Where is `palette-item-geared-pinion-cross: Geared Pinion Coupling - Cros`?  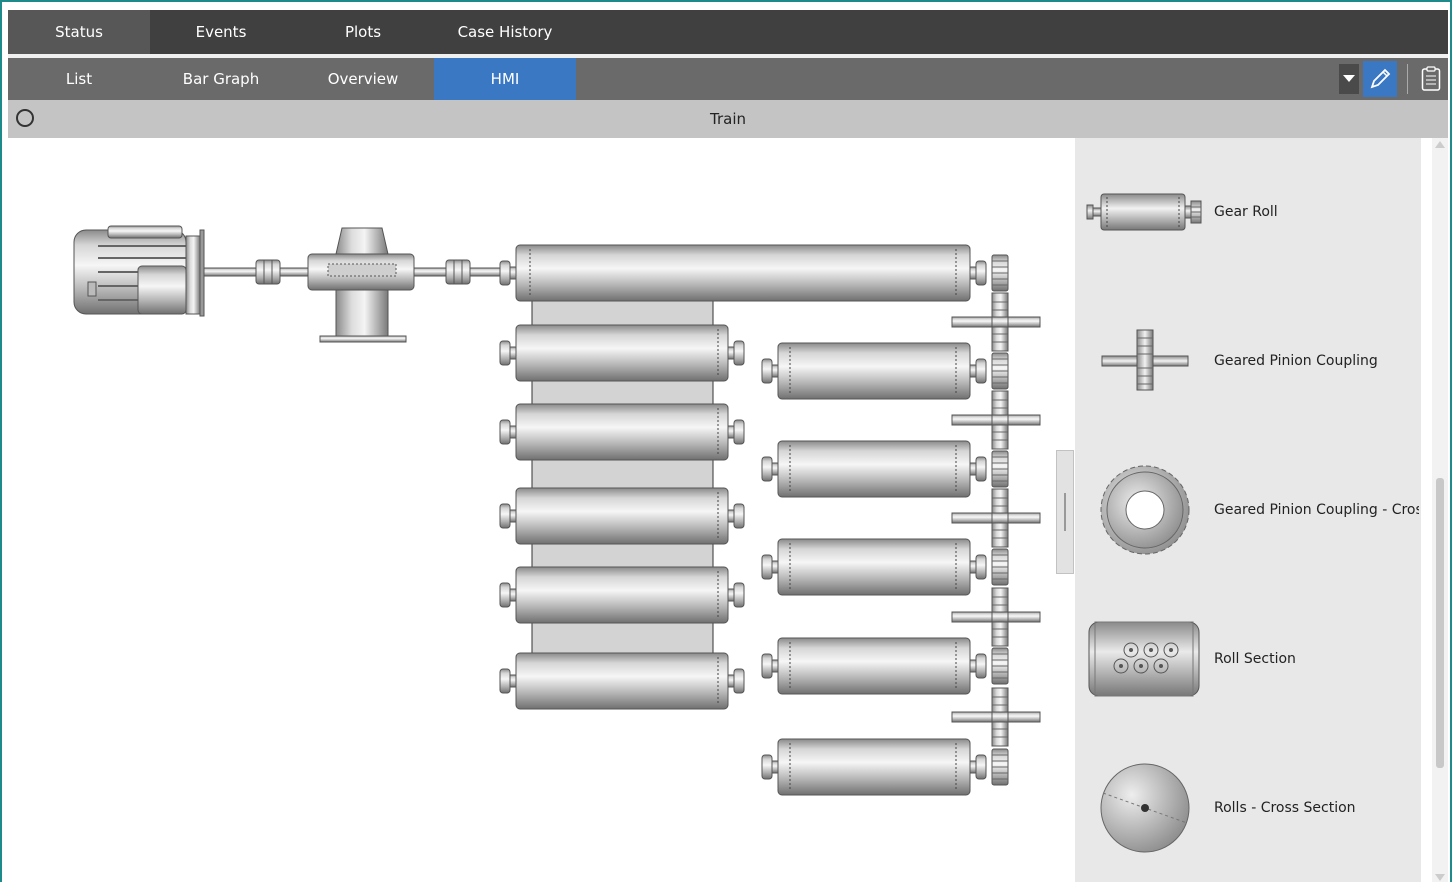
palette-item-geared-pinion-cross: Geared Pinion Coupling - Cros is located at coordinates (1248, 510).